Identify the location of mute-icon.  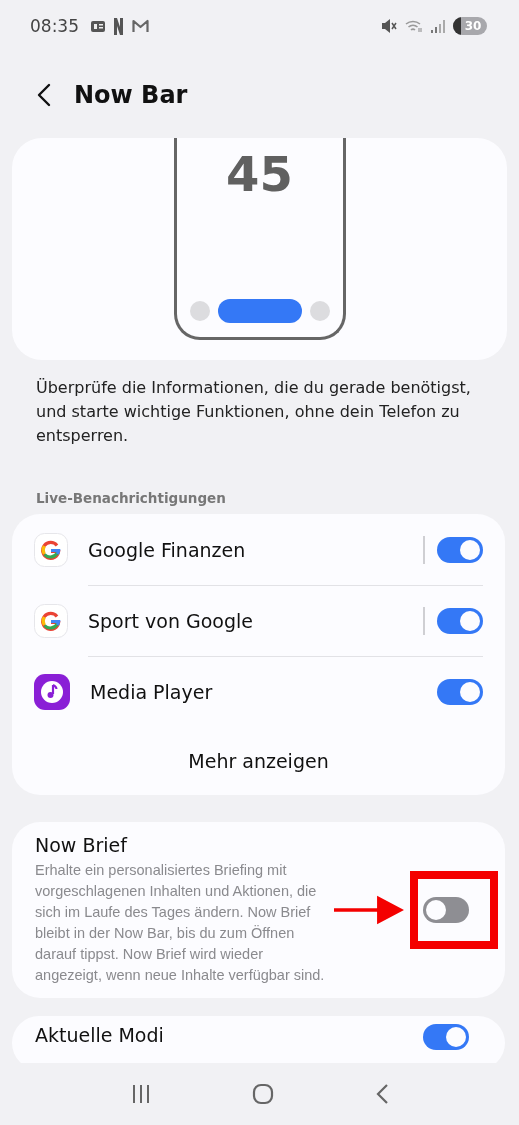
(389, 26).